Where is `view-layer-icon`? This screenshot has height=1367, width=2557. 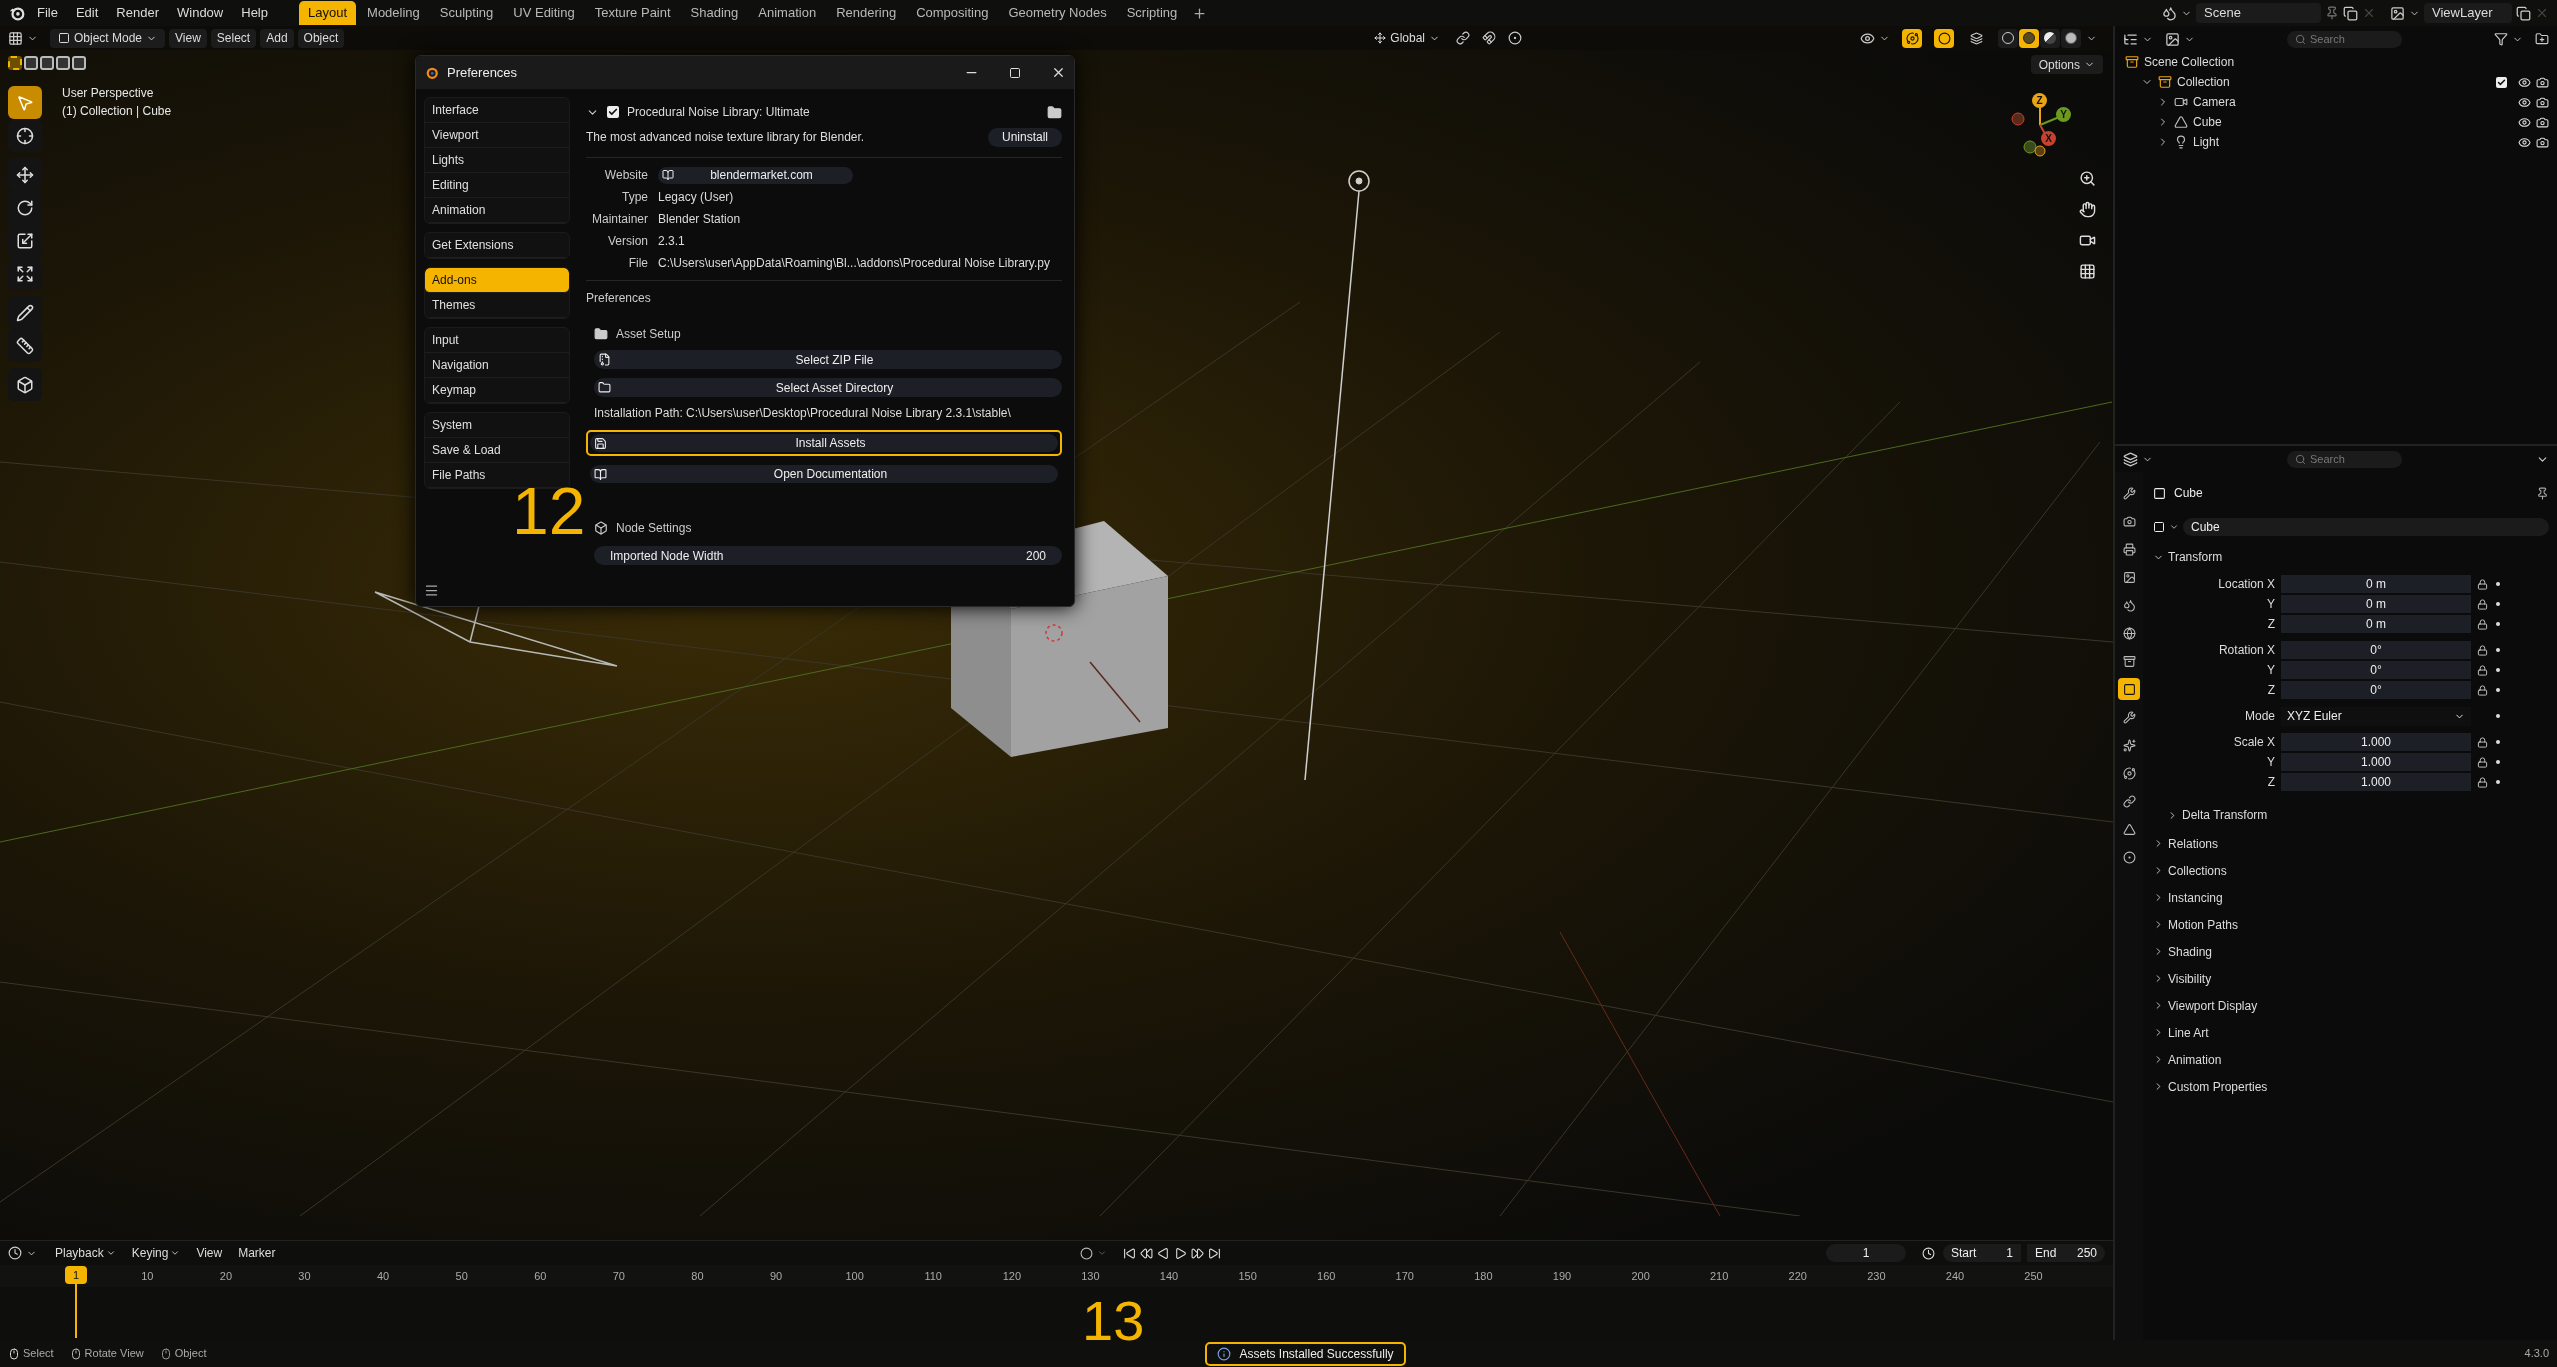 view-layer-icon is located at coordinates (2397, 13).